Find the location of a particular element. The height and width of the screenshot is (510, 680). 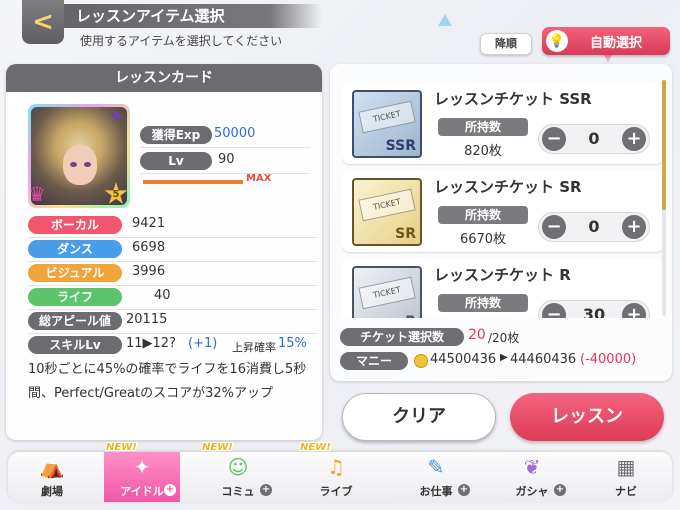

work-icon: ✎ is located at coordinates (436, 467).